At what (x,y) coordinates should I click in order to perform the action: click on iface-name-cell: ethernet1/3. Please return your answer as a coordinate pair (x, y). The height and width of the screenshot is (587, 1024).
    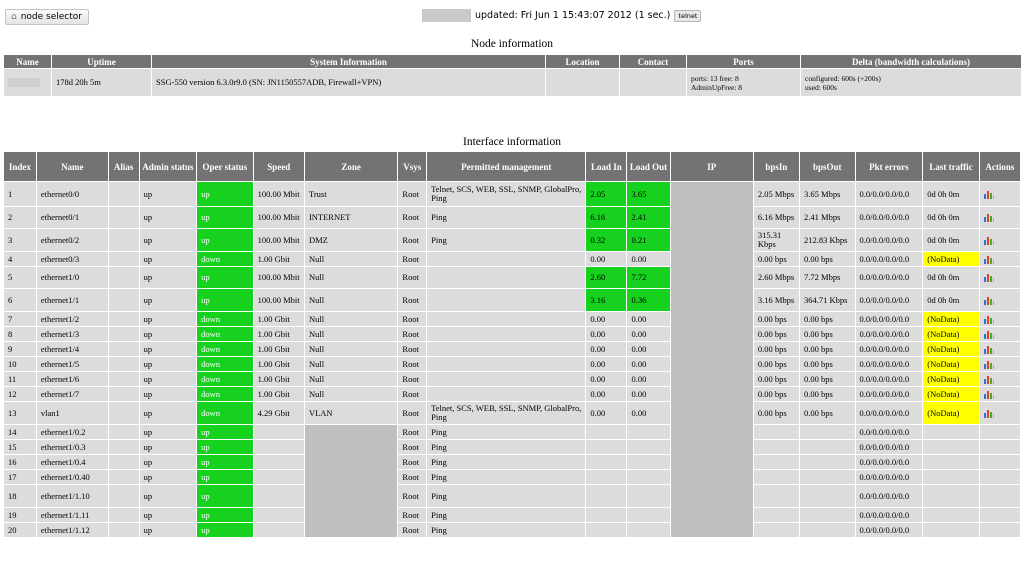
    Looking at the image, I should click on (72, 334).